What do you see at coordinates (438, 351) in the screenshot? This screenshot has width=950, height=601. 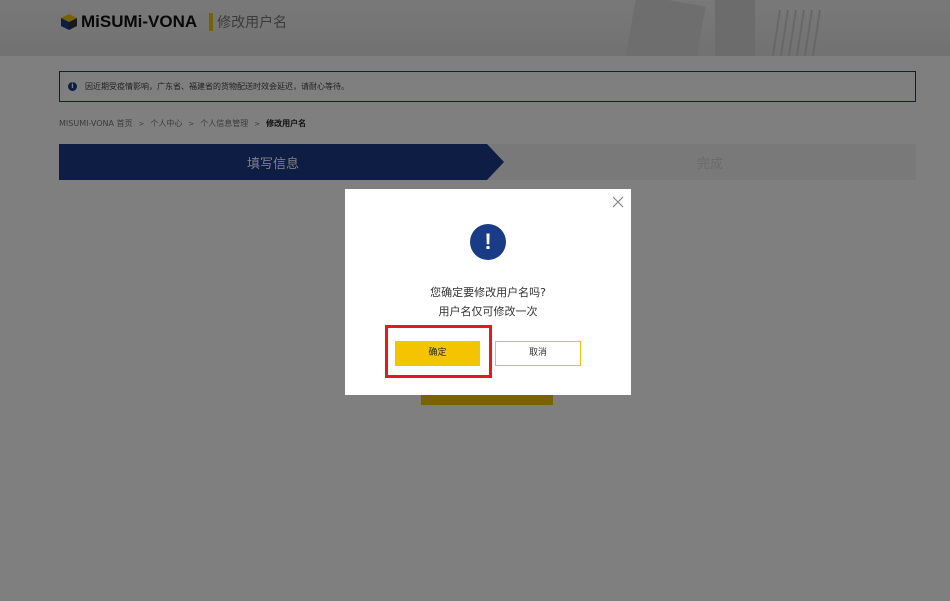 I see `confirm-highlight-box` at bounding box center [438, 351].